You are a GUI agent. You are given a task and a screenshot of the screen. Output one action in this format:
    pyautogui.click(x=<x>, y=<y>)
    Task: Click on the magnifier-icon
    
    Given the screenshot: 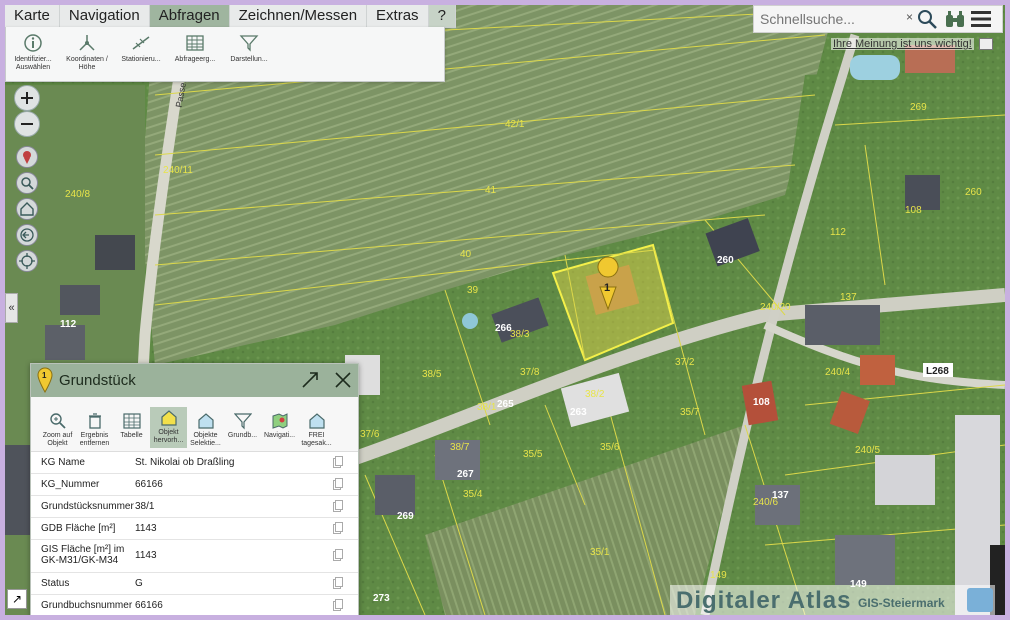 What is the action you would take?
    pyautogui.click(x=27, y=183)
    